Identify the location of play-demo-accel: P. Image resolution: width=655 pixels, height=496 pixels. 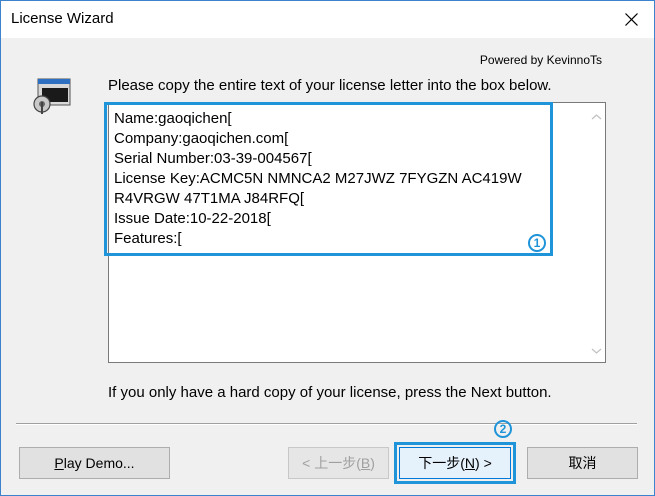
(59, 463).